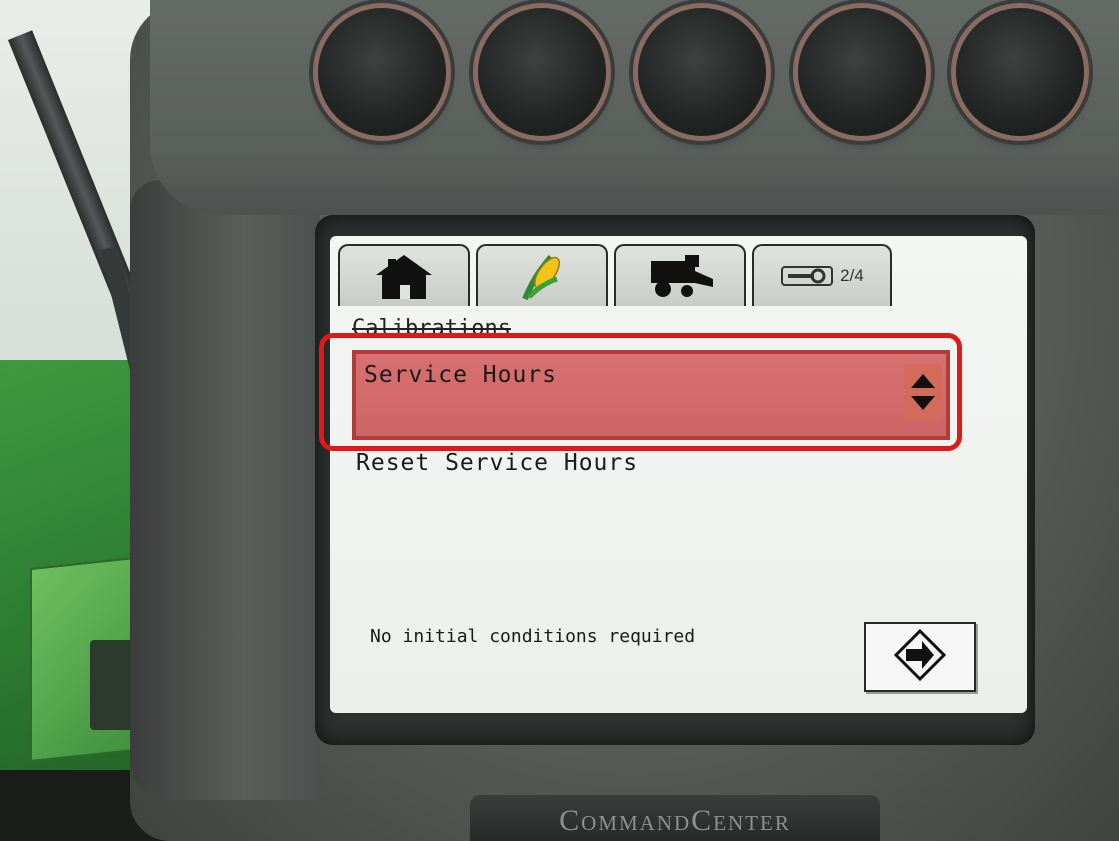 The width and height of the screenshot is (1119, 841). I want to click on softkey-4-button, so click(862, 72).